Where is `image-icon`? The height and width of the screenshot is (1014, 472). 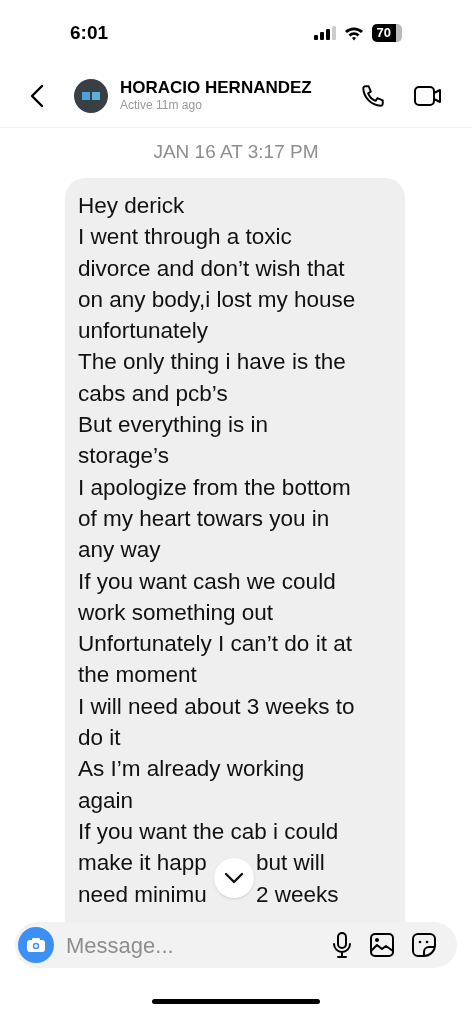
image-icon is located at coordinates (382, 945).